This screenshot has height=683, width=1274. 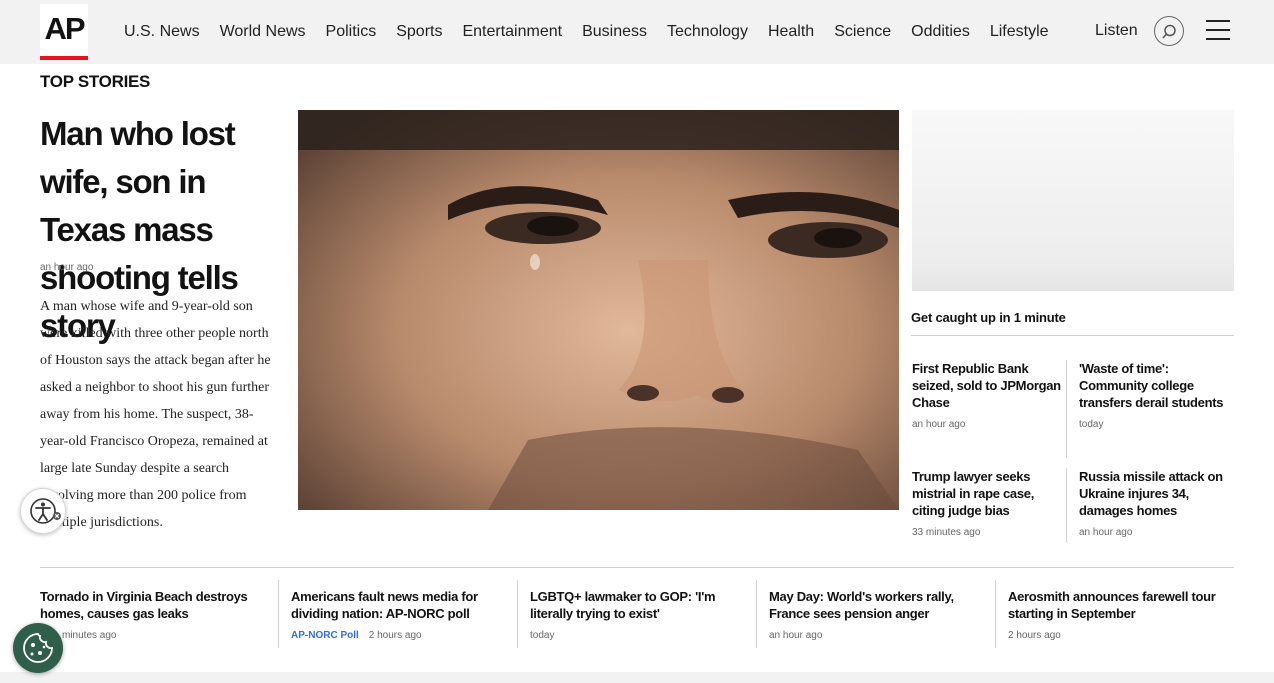 I want to click on nav-us-news: U.S. News, so click(x=162, y=32).